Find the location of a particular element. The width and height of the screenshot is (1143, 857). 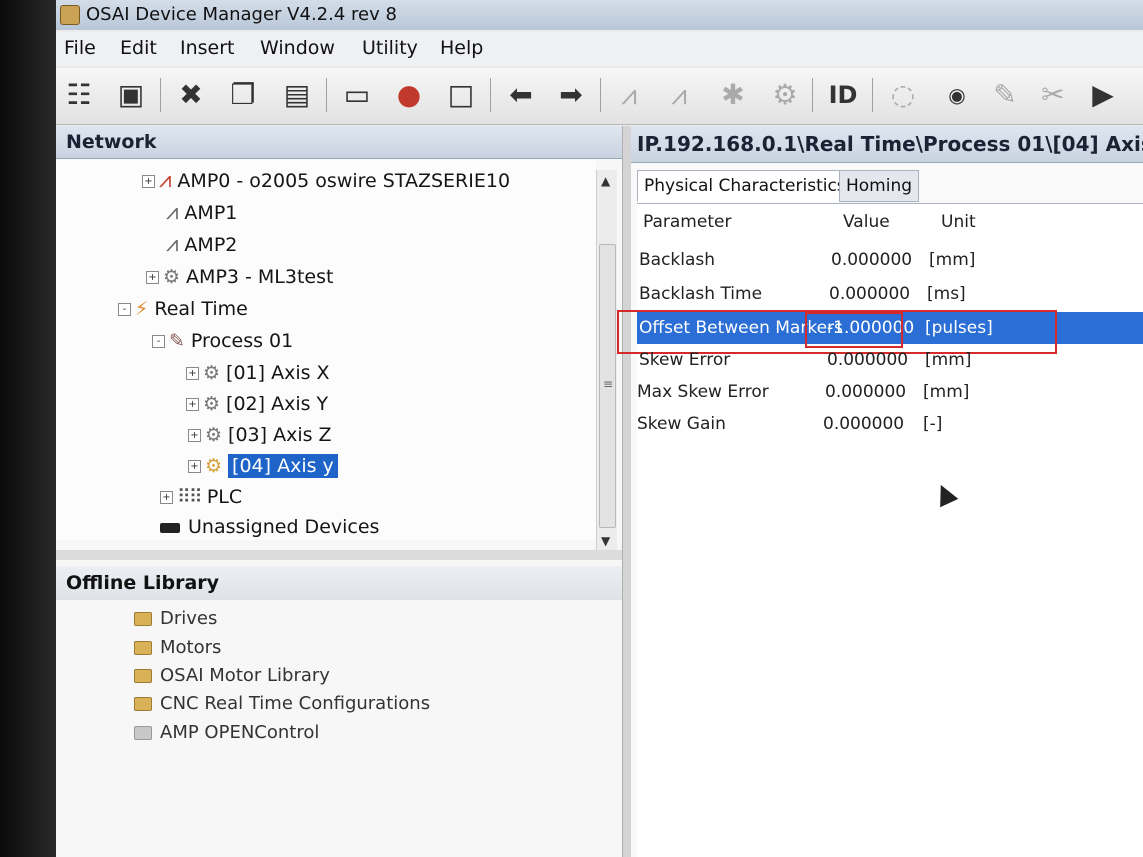

tree-node-amp2: ⩘ AMP2 is located at coordinates (201, 244).